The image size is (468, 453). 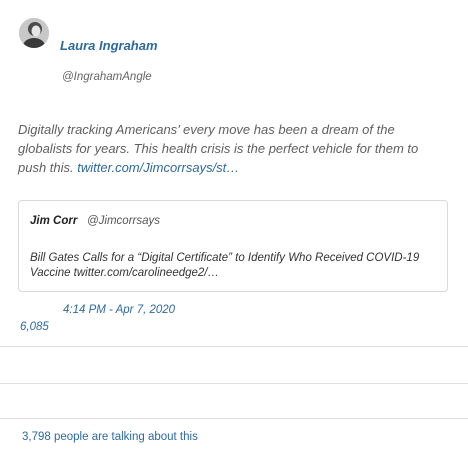 What do you see at coordinates (107, 77) in the screenshot?
I see `author-handle: @IngrahamAngle` at bounding box center [107, 77].